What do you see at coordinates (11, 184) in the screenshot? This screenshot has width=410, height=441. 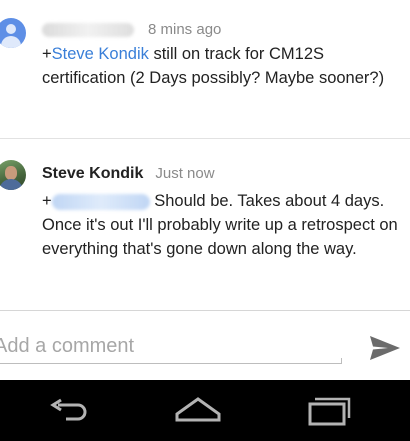 I see `avatar-shirt-shape` at bounding box center [11, 184].